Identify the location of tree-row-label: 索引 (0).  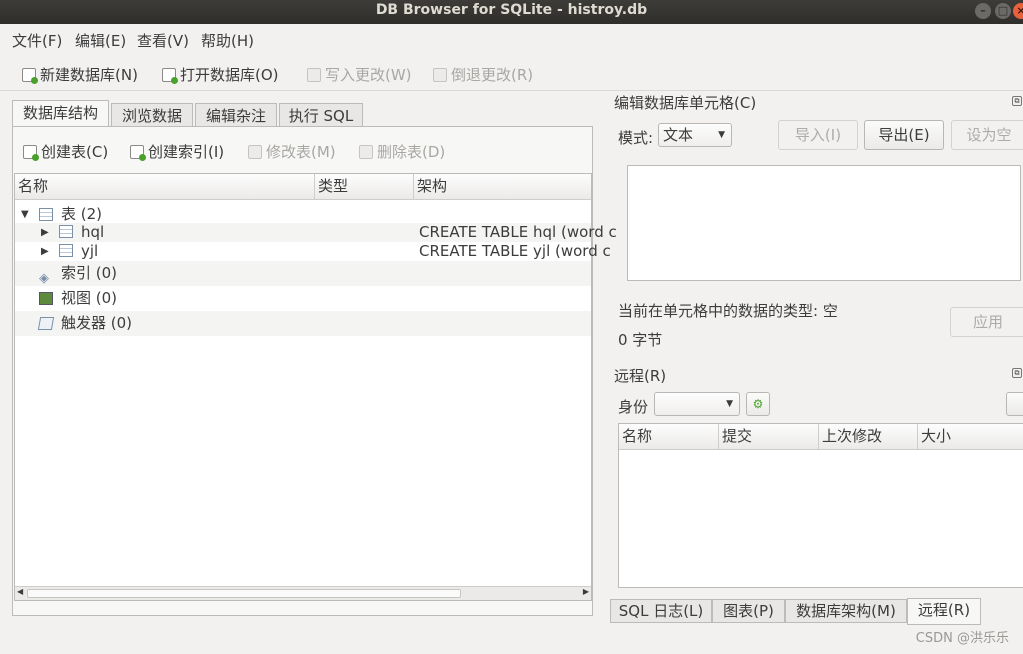
(89, 273).